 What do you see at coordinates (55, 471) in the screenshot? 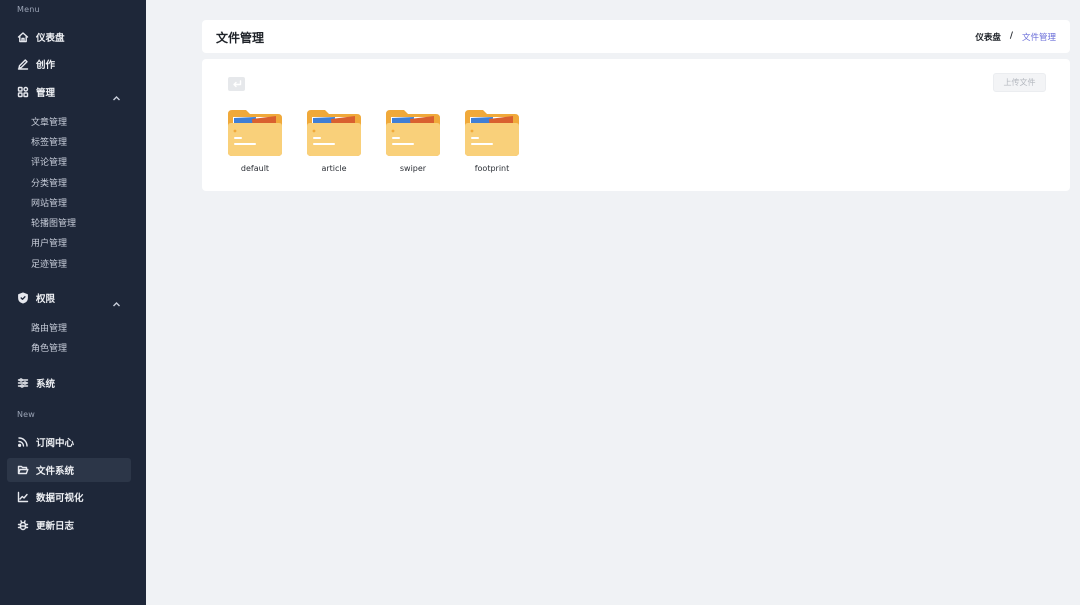
I see `nav-filesystem-label: 文件系统` at bounding box center [55, 471].